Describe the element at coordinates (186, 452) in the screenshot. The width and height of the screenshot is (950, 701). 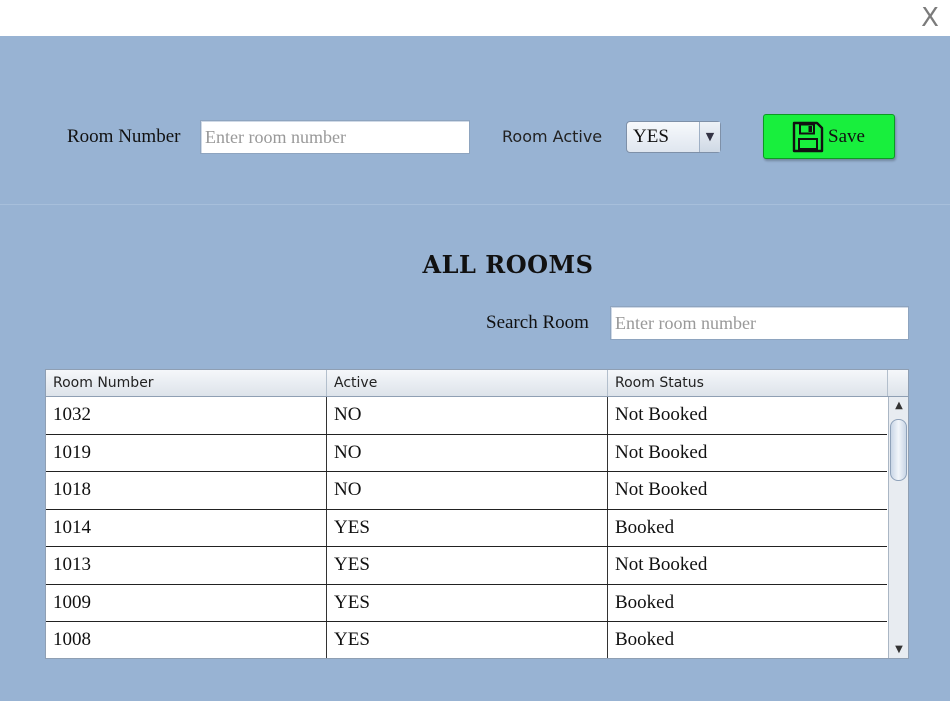
I see `cell-room-number: 1019` at that location.